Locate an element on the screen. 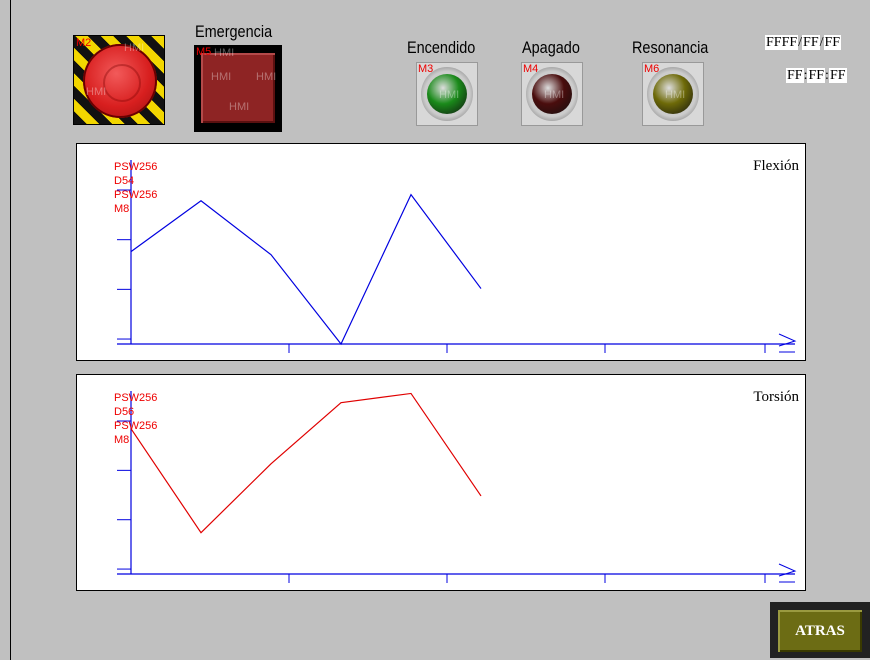 The image size is (870, 660). date-year: FFFF is located at coordinates (782, 42).